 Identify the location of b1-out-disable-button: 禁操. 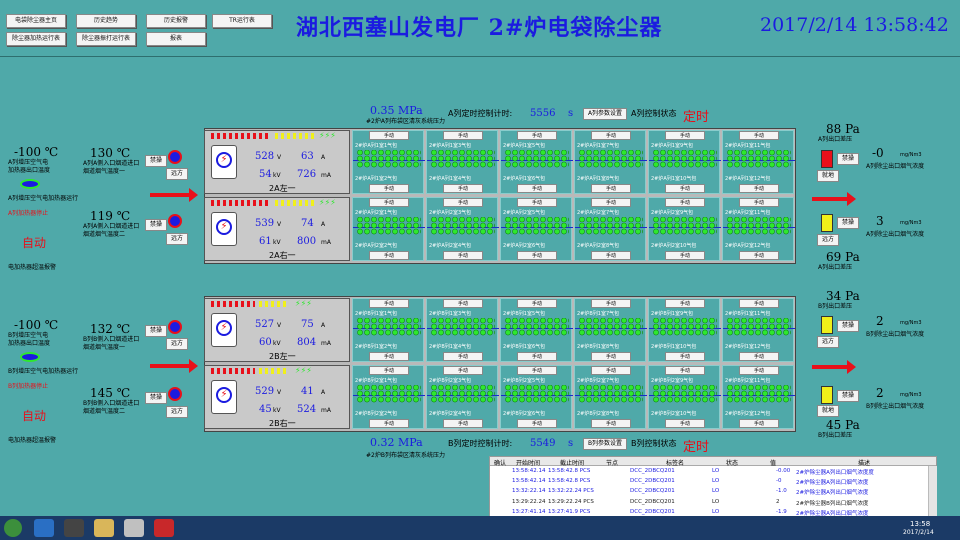
(848, 326).